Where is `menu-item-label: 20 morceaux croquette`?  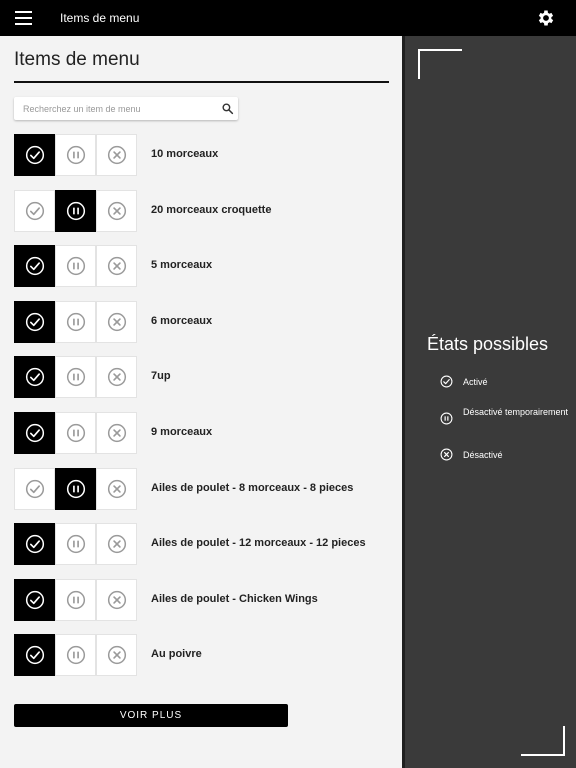 menu-item-label: 20 morceaux croquette is located at coordinates (211, 209).